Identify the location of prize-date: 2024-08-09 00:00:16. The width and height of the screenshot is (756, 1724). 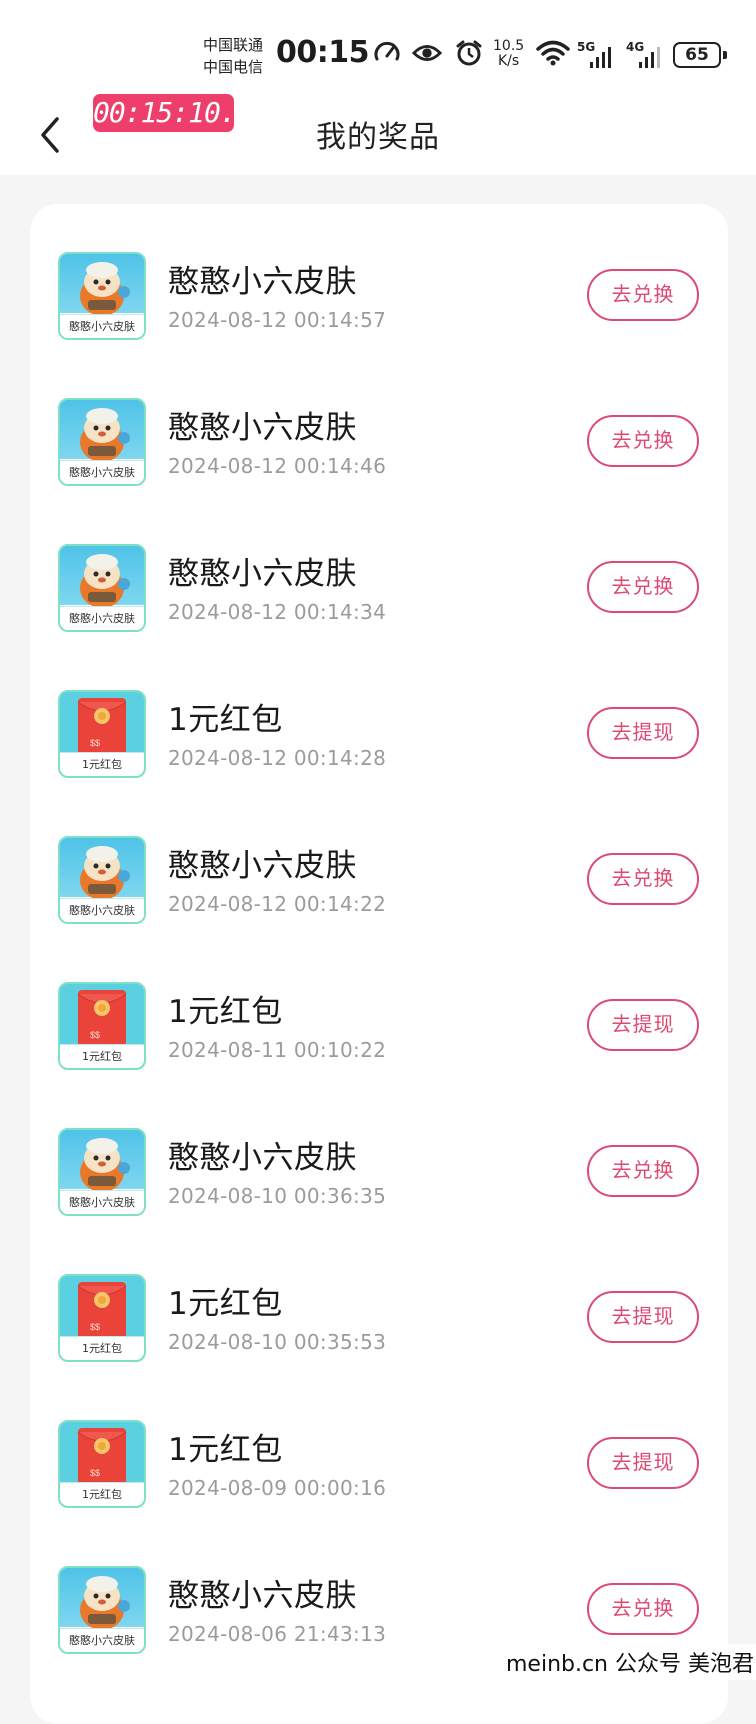
(277, 1488).